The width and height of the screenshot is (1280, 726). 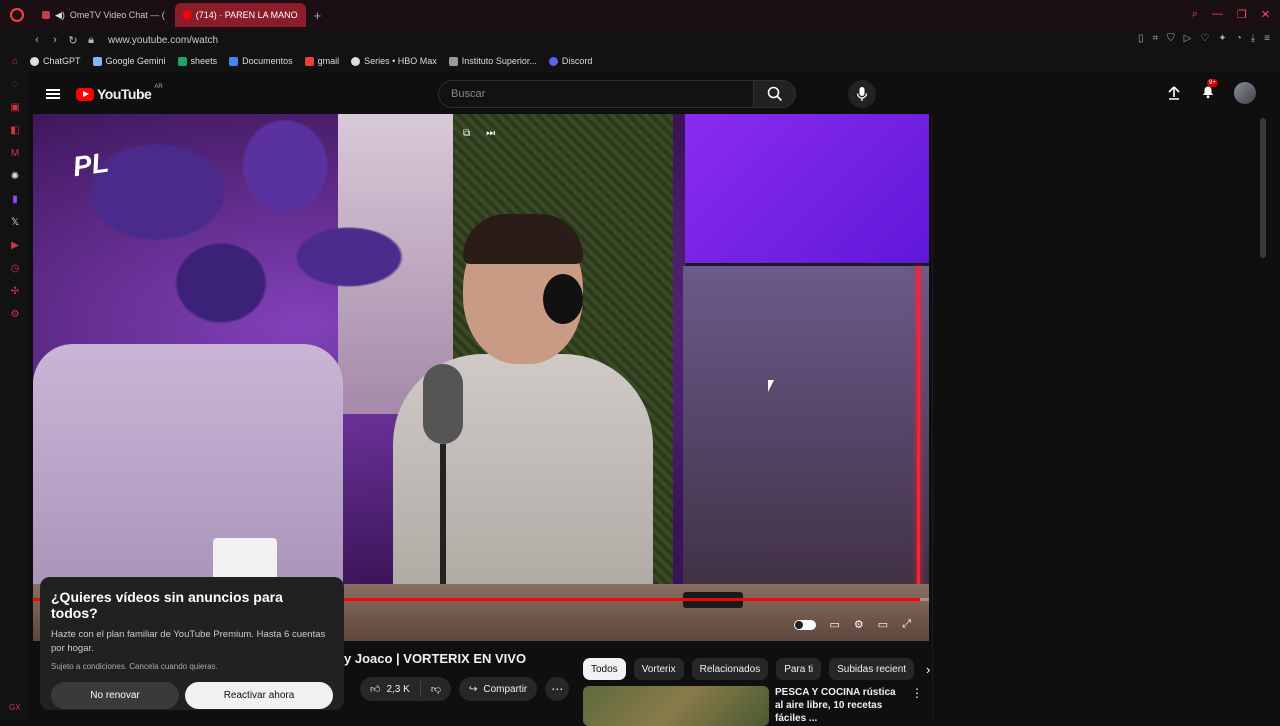 What do you see at coordinates (390, 689) in the screenshot?
I see `like-button: 👍︎ 2,3 K` at bounding box center [390, 689].